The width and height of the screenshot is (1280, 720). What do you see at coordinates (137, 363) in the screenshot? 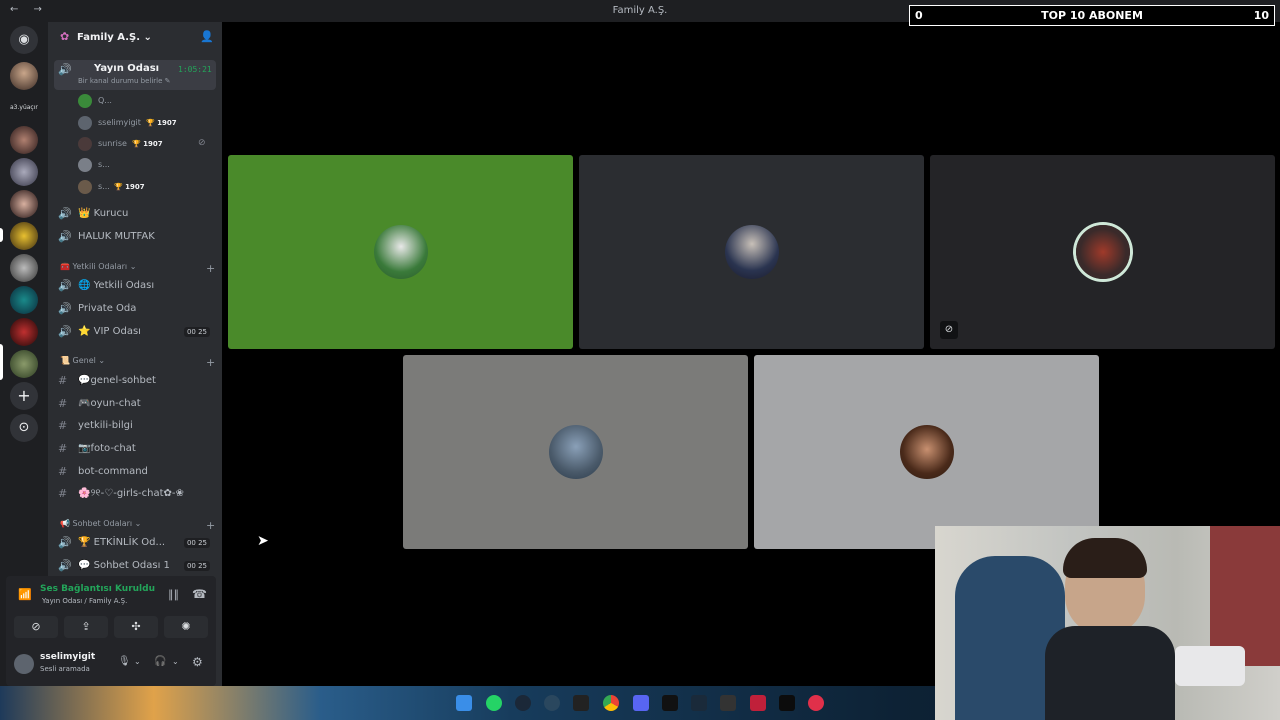
I see `category-genel: 📜 Genel ⌄ +` at bounding box center [137, 363].